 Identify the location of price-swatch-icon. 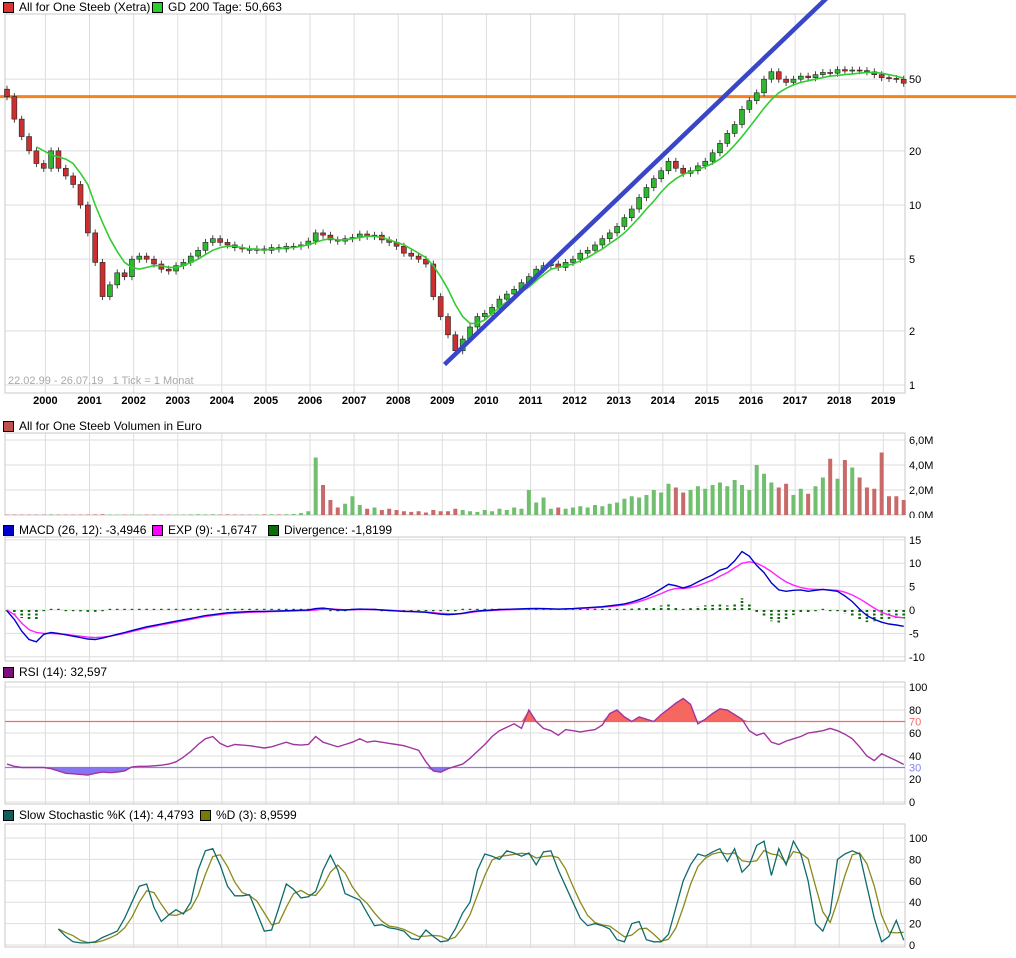
(8, 7).